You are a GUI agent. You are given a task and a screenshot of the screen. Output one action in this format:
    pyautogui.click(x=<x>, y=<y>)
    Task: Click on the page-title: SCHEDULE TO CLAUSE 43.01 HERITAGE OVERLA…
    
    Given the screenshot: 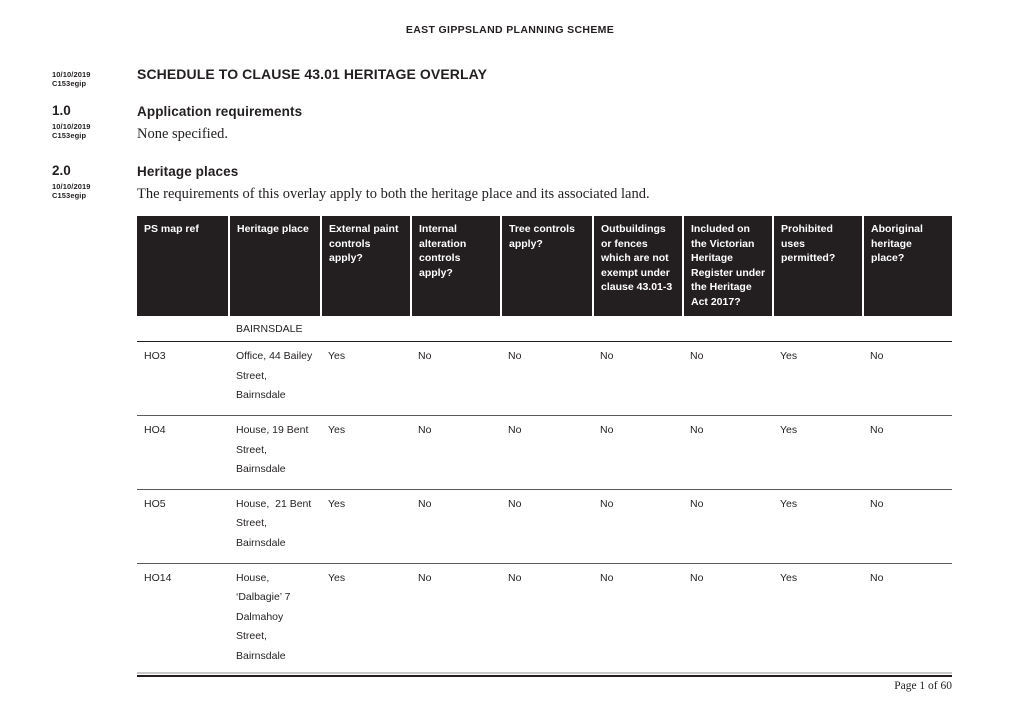 What is the action you would take?
    pyautogui.click(x=312, y=74)
    